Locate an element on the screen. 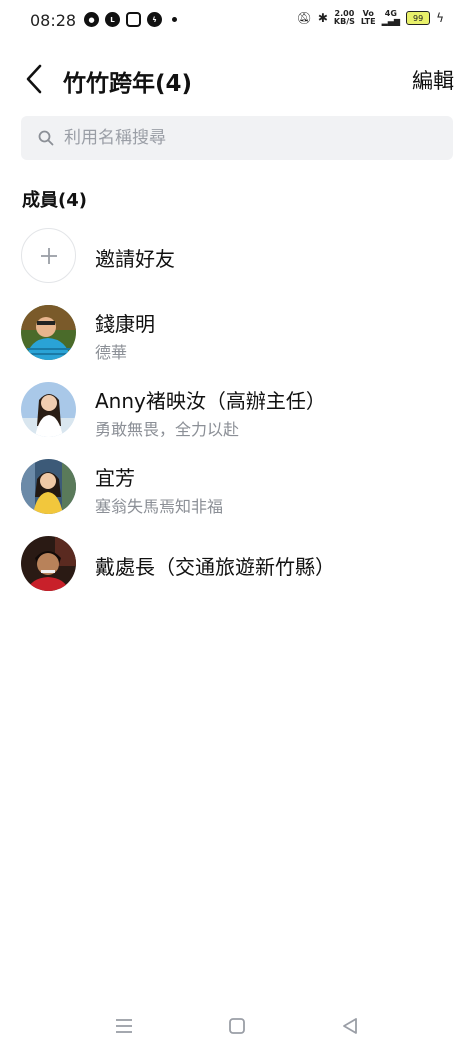 The height and width of the screenshot is (1053, 474). app-icon is located at coordinates (133, 19).